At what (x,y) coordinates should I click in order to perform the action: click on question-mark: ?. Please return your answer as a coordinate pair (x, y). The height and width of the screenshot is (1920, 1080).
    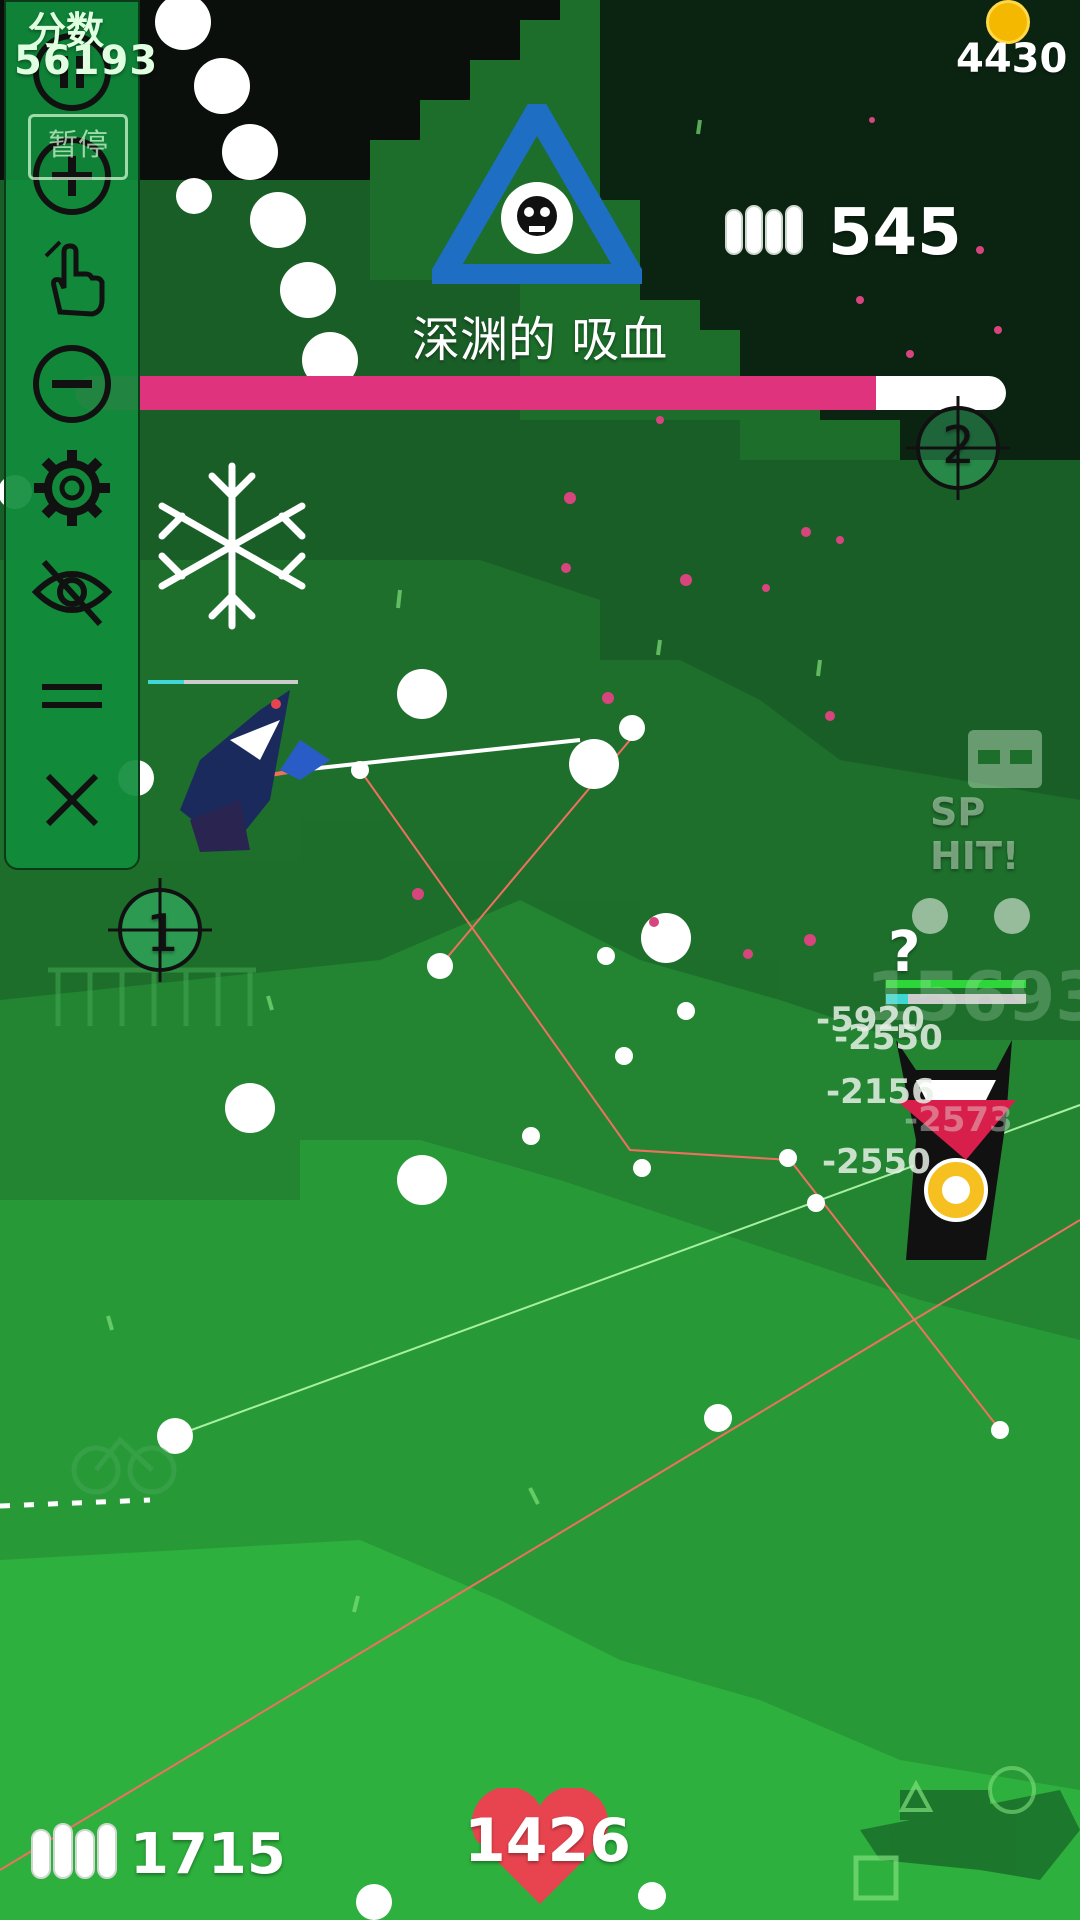
    Looking at the image, I should click on (904, 952).